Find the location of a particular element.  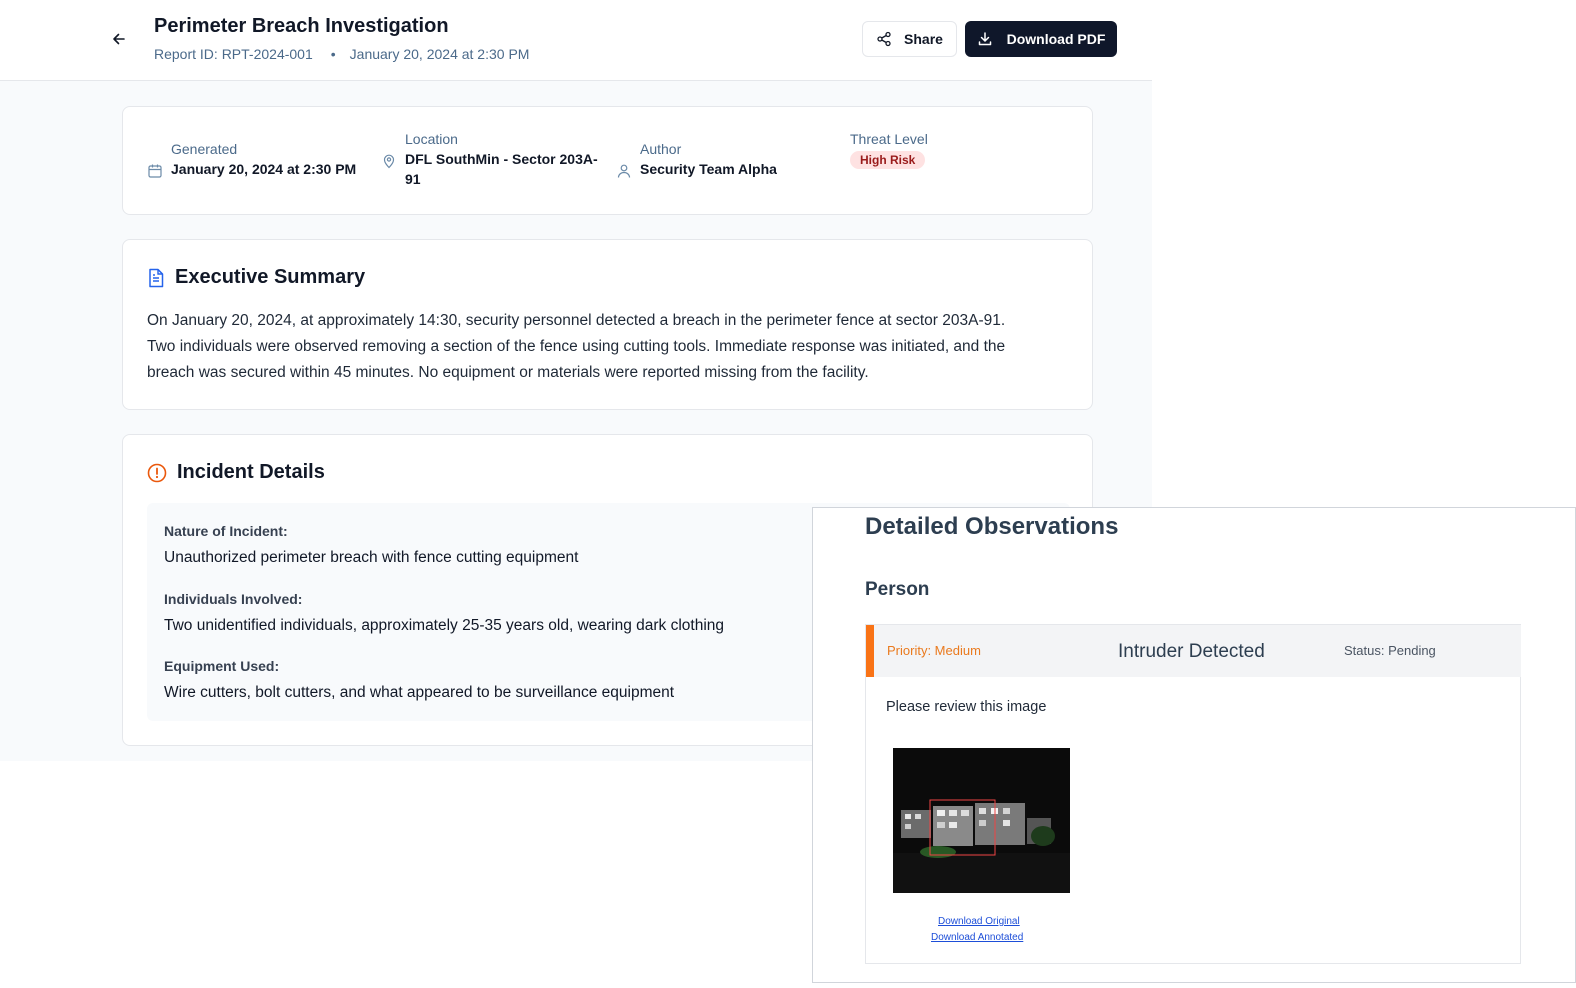

nature-label: Nature of Incident: is located at coordinates (226, 531).